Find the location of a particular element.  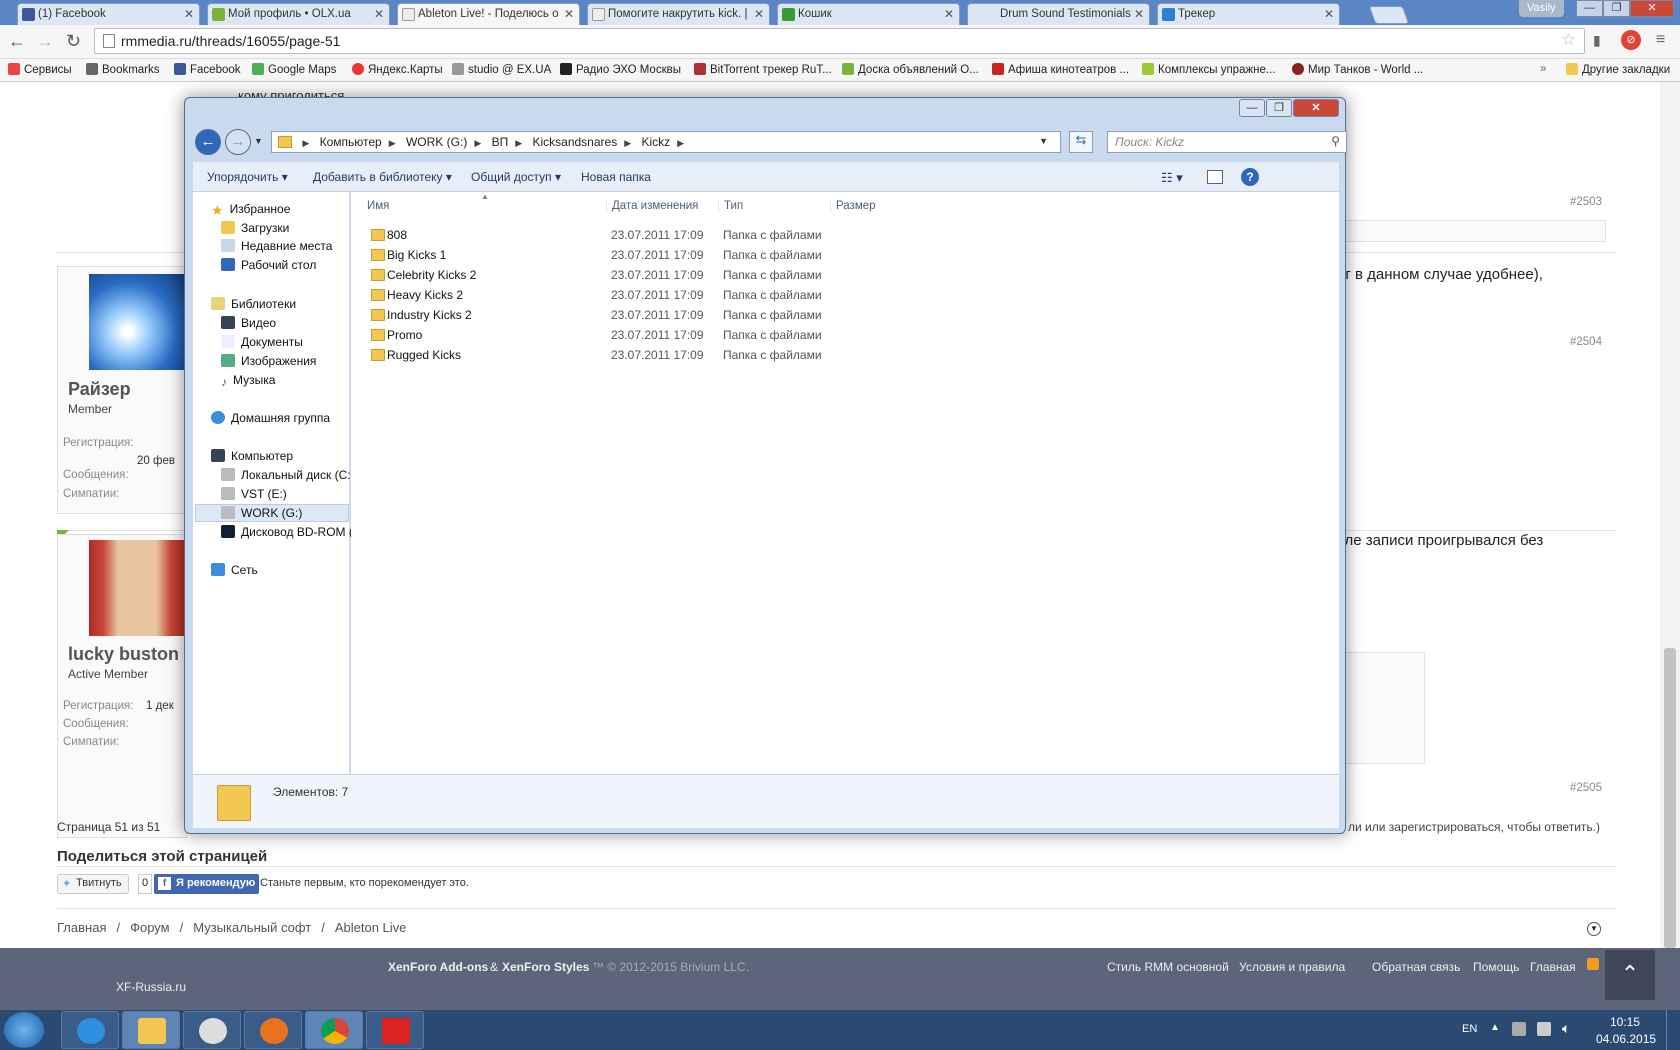

back-button: ← is located at coordinates (208, 142).